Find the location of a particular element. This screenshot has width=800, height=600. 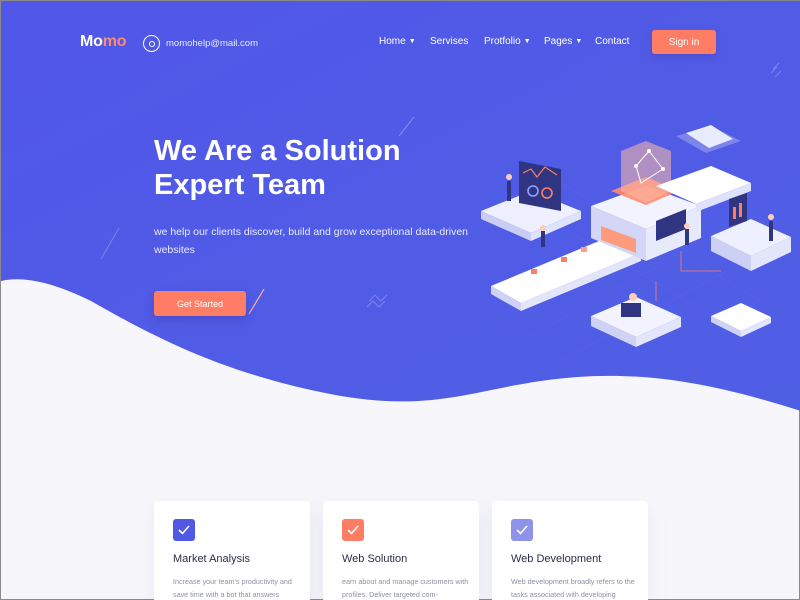

nav-pages: Pages ▼ is located at coordinates (563, 41).